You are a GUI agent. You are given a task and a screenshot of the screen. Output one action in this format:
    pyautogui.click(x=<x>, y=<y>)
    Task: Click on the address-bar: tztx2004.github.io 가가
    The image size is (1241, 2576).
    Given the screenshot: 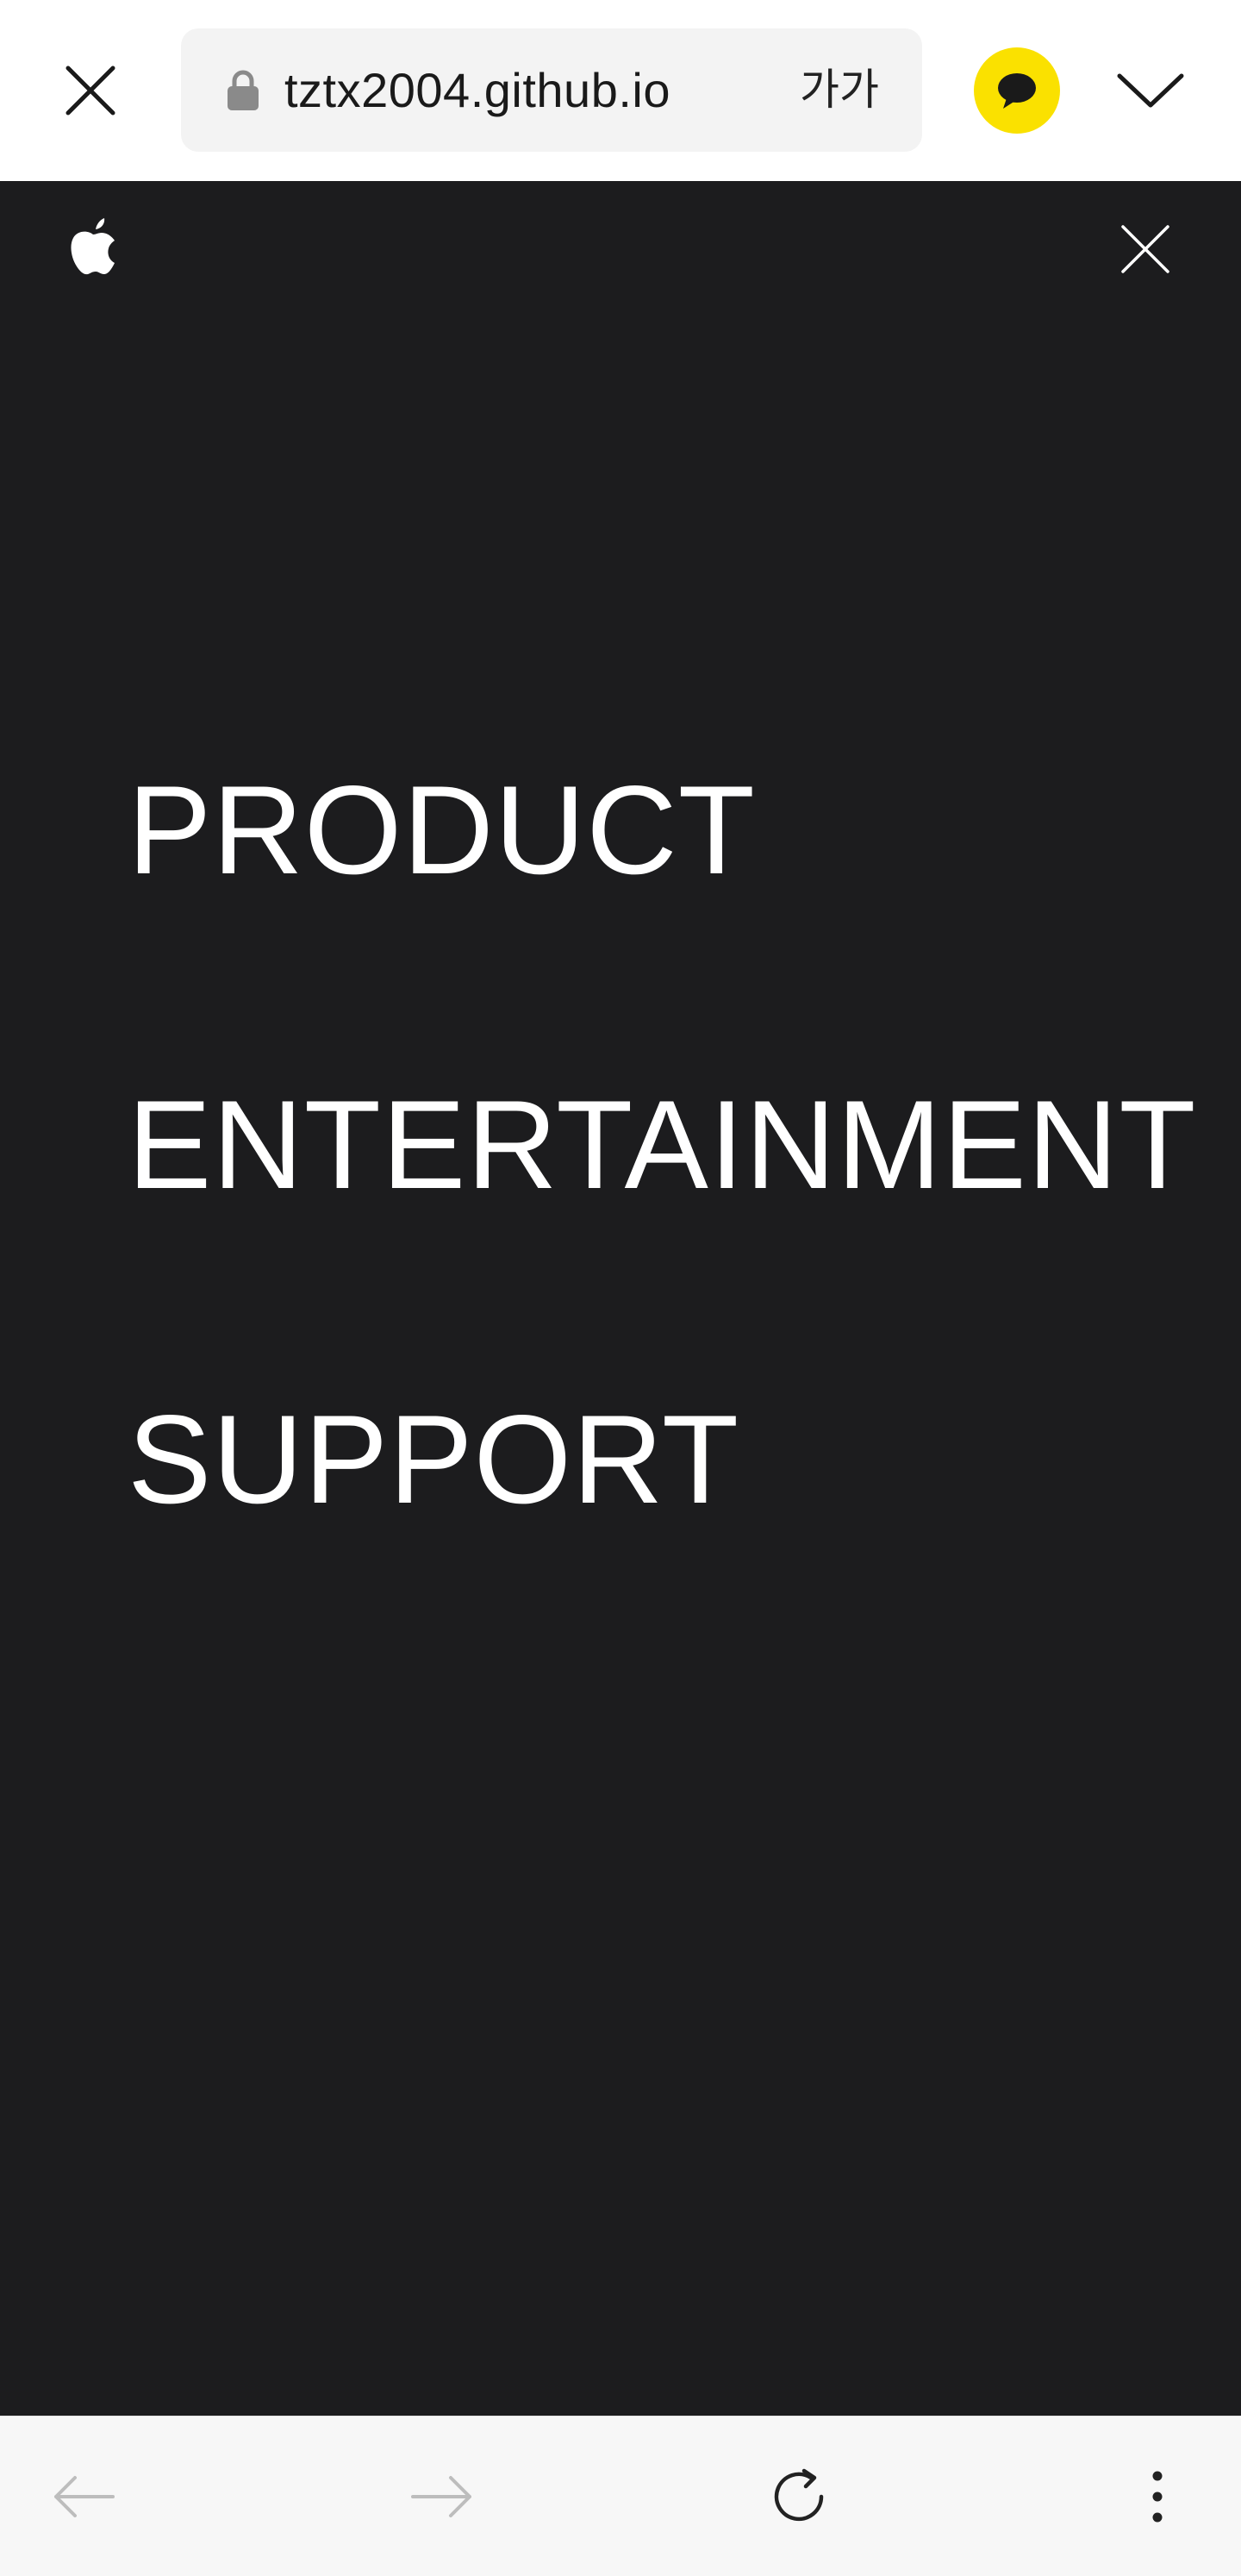 What is the action you would take?
    pyautogui.click(x=552, y=90)
    